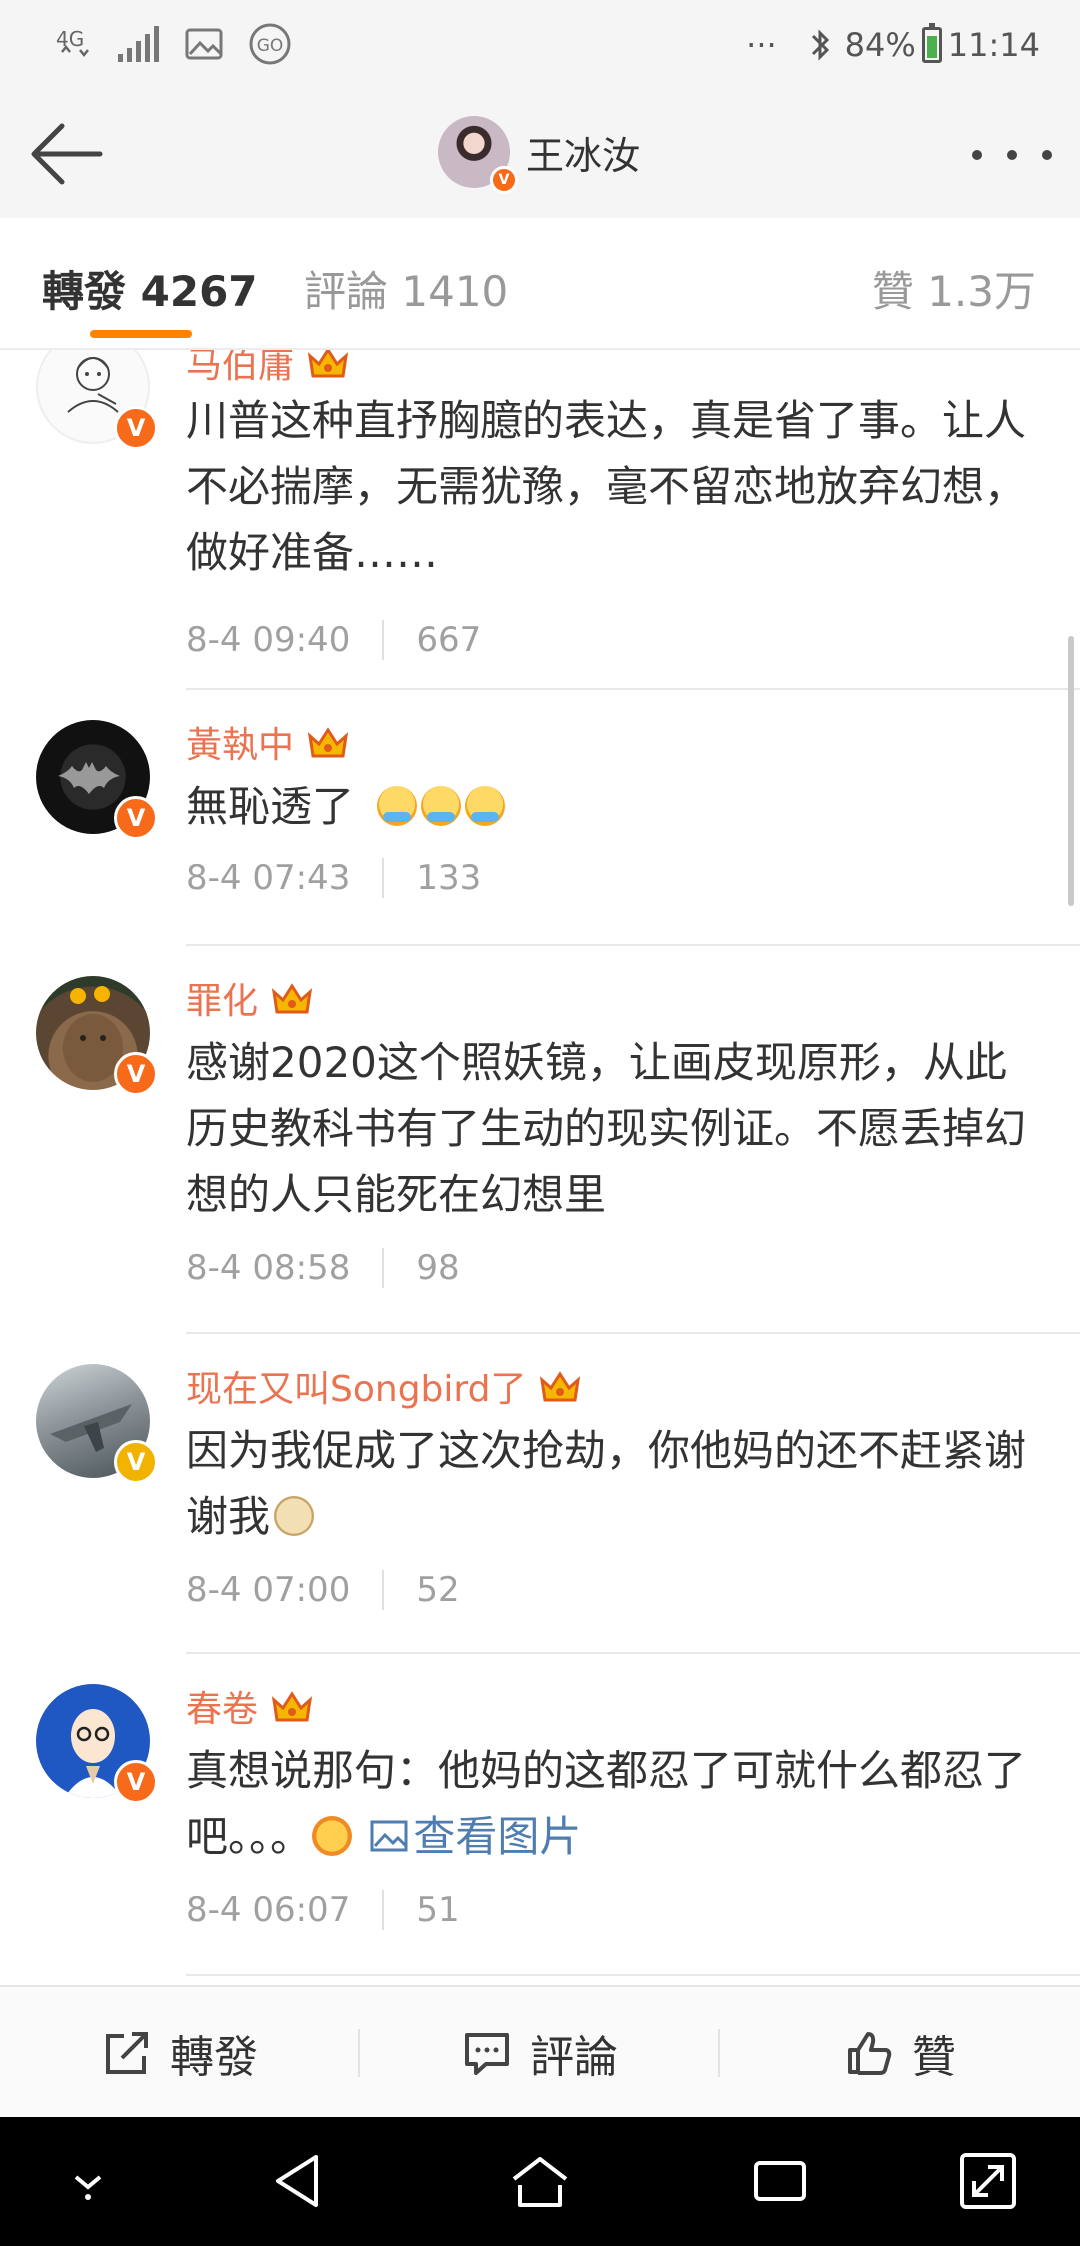 The width and height of the screenshot is (1080, 2246). I want to click on action-bar: 轉發 評論 贊, so click(540, 2052).